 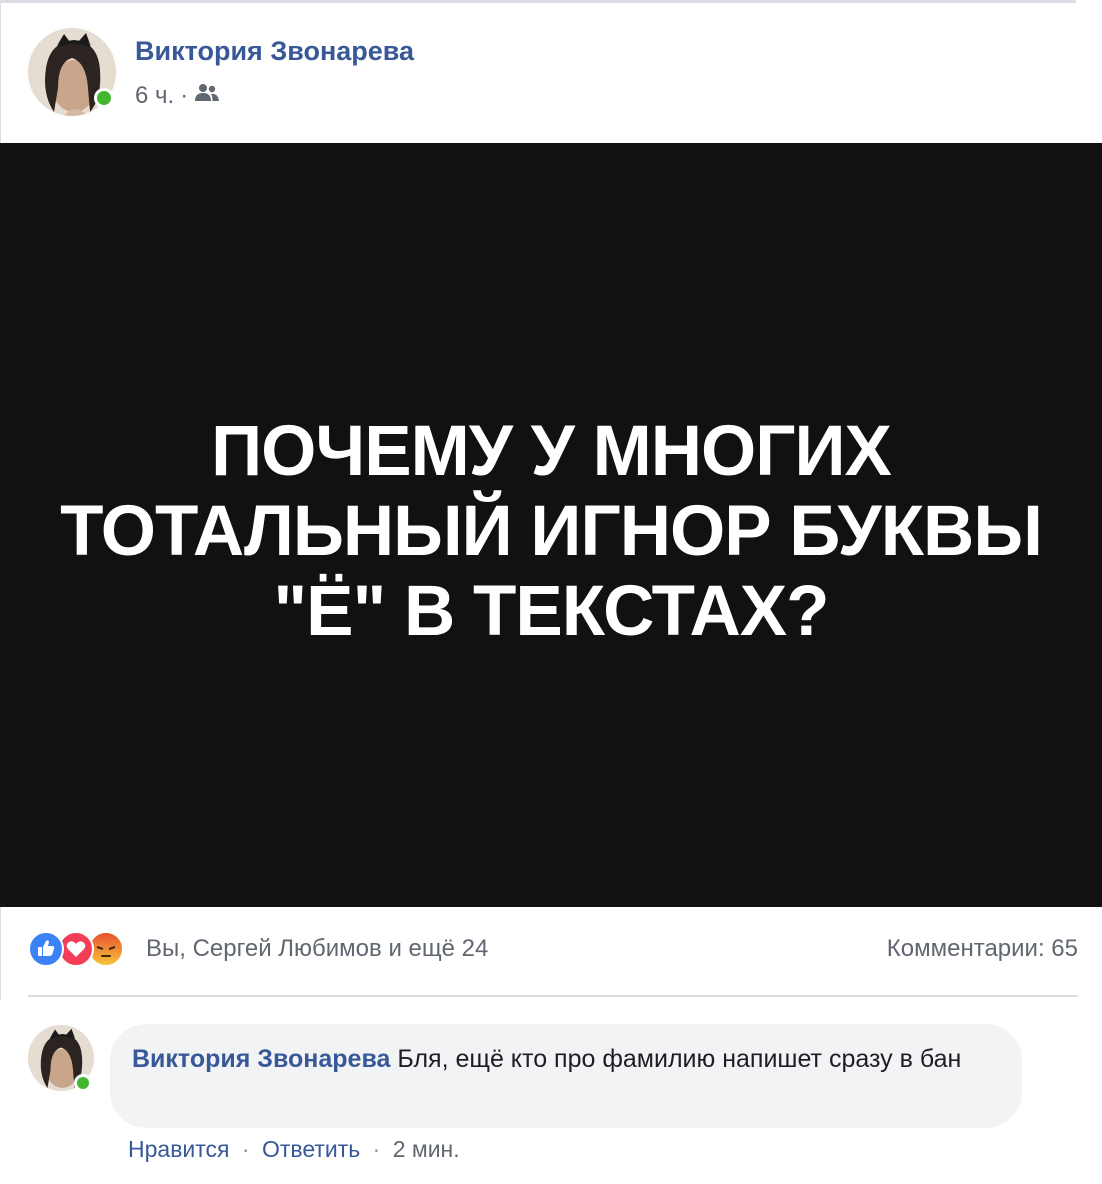 What do you see at coordinates (83, 1083) in the screenshot?
I see `commenter-online-indicator` at bounding box center [83, 1083].